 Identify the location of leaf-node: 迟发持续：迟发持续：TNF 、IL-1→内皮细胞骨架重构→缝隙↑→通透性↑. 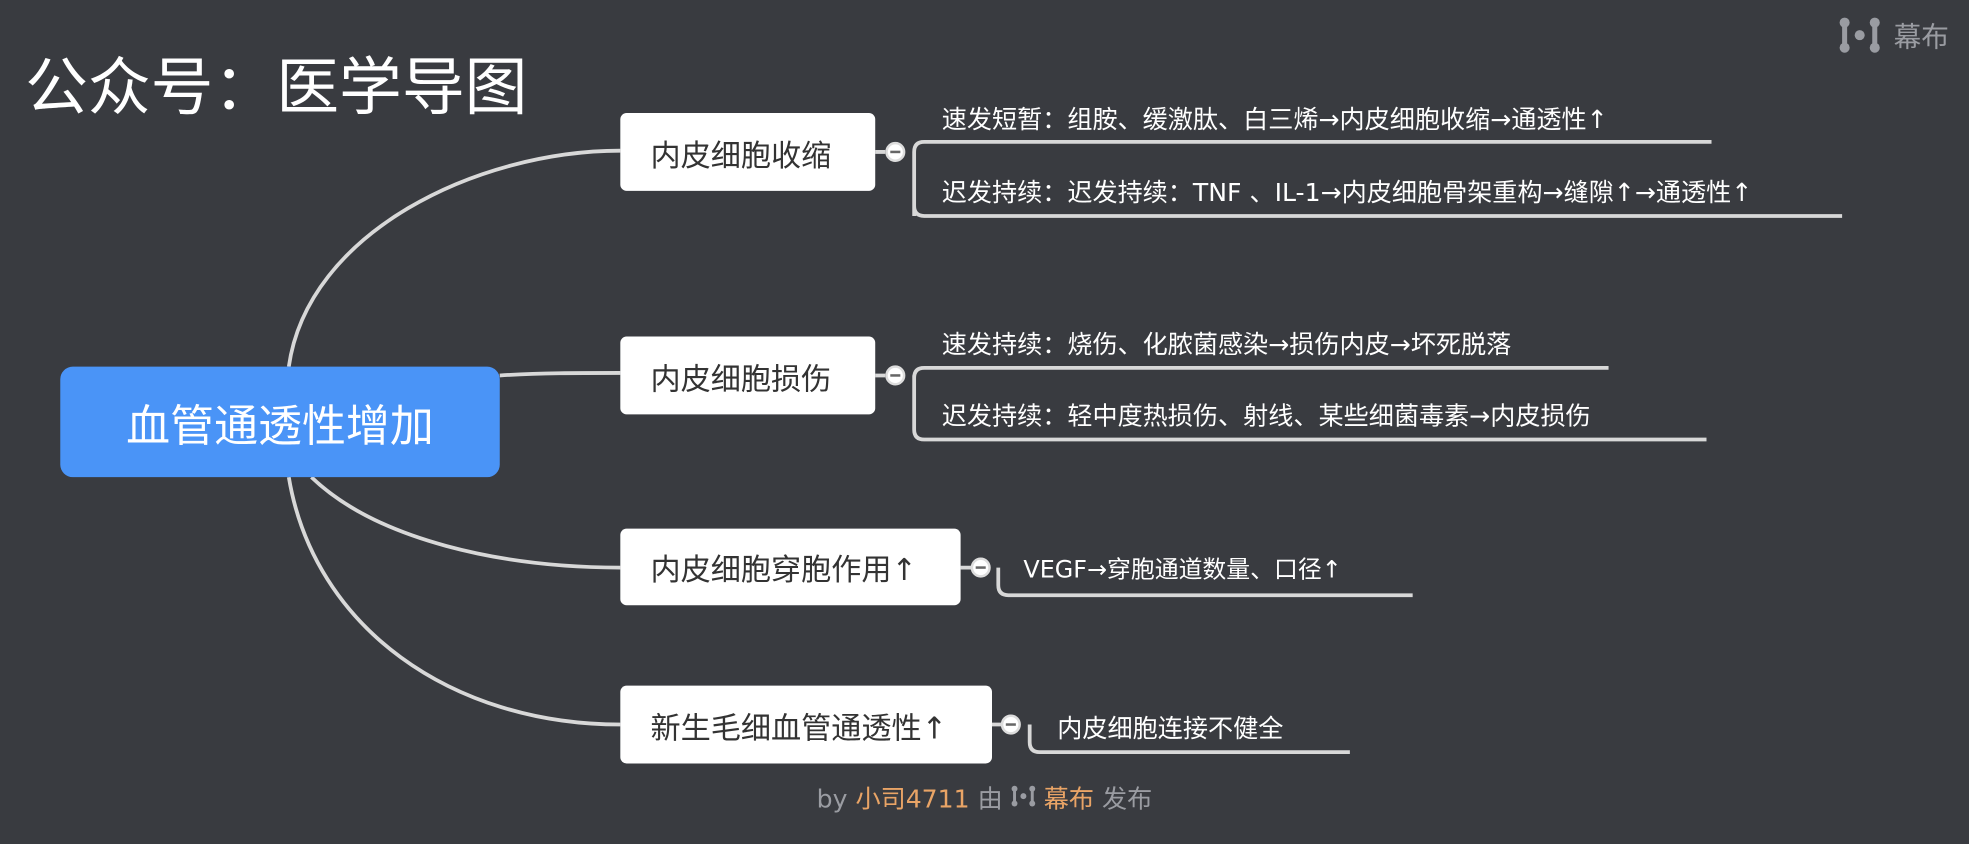
(1347, 190).